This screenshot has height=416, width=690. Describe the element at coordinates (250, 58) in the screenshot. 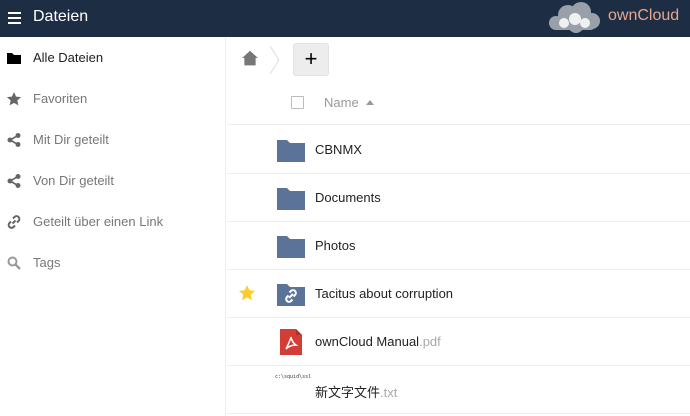

I see `home-icon` at that location.